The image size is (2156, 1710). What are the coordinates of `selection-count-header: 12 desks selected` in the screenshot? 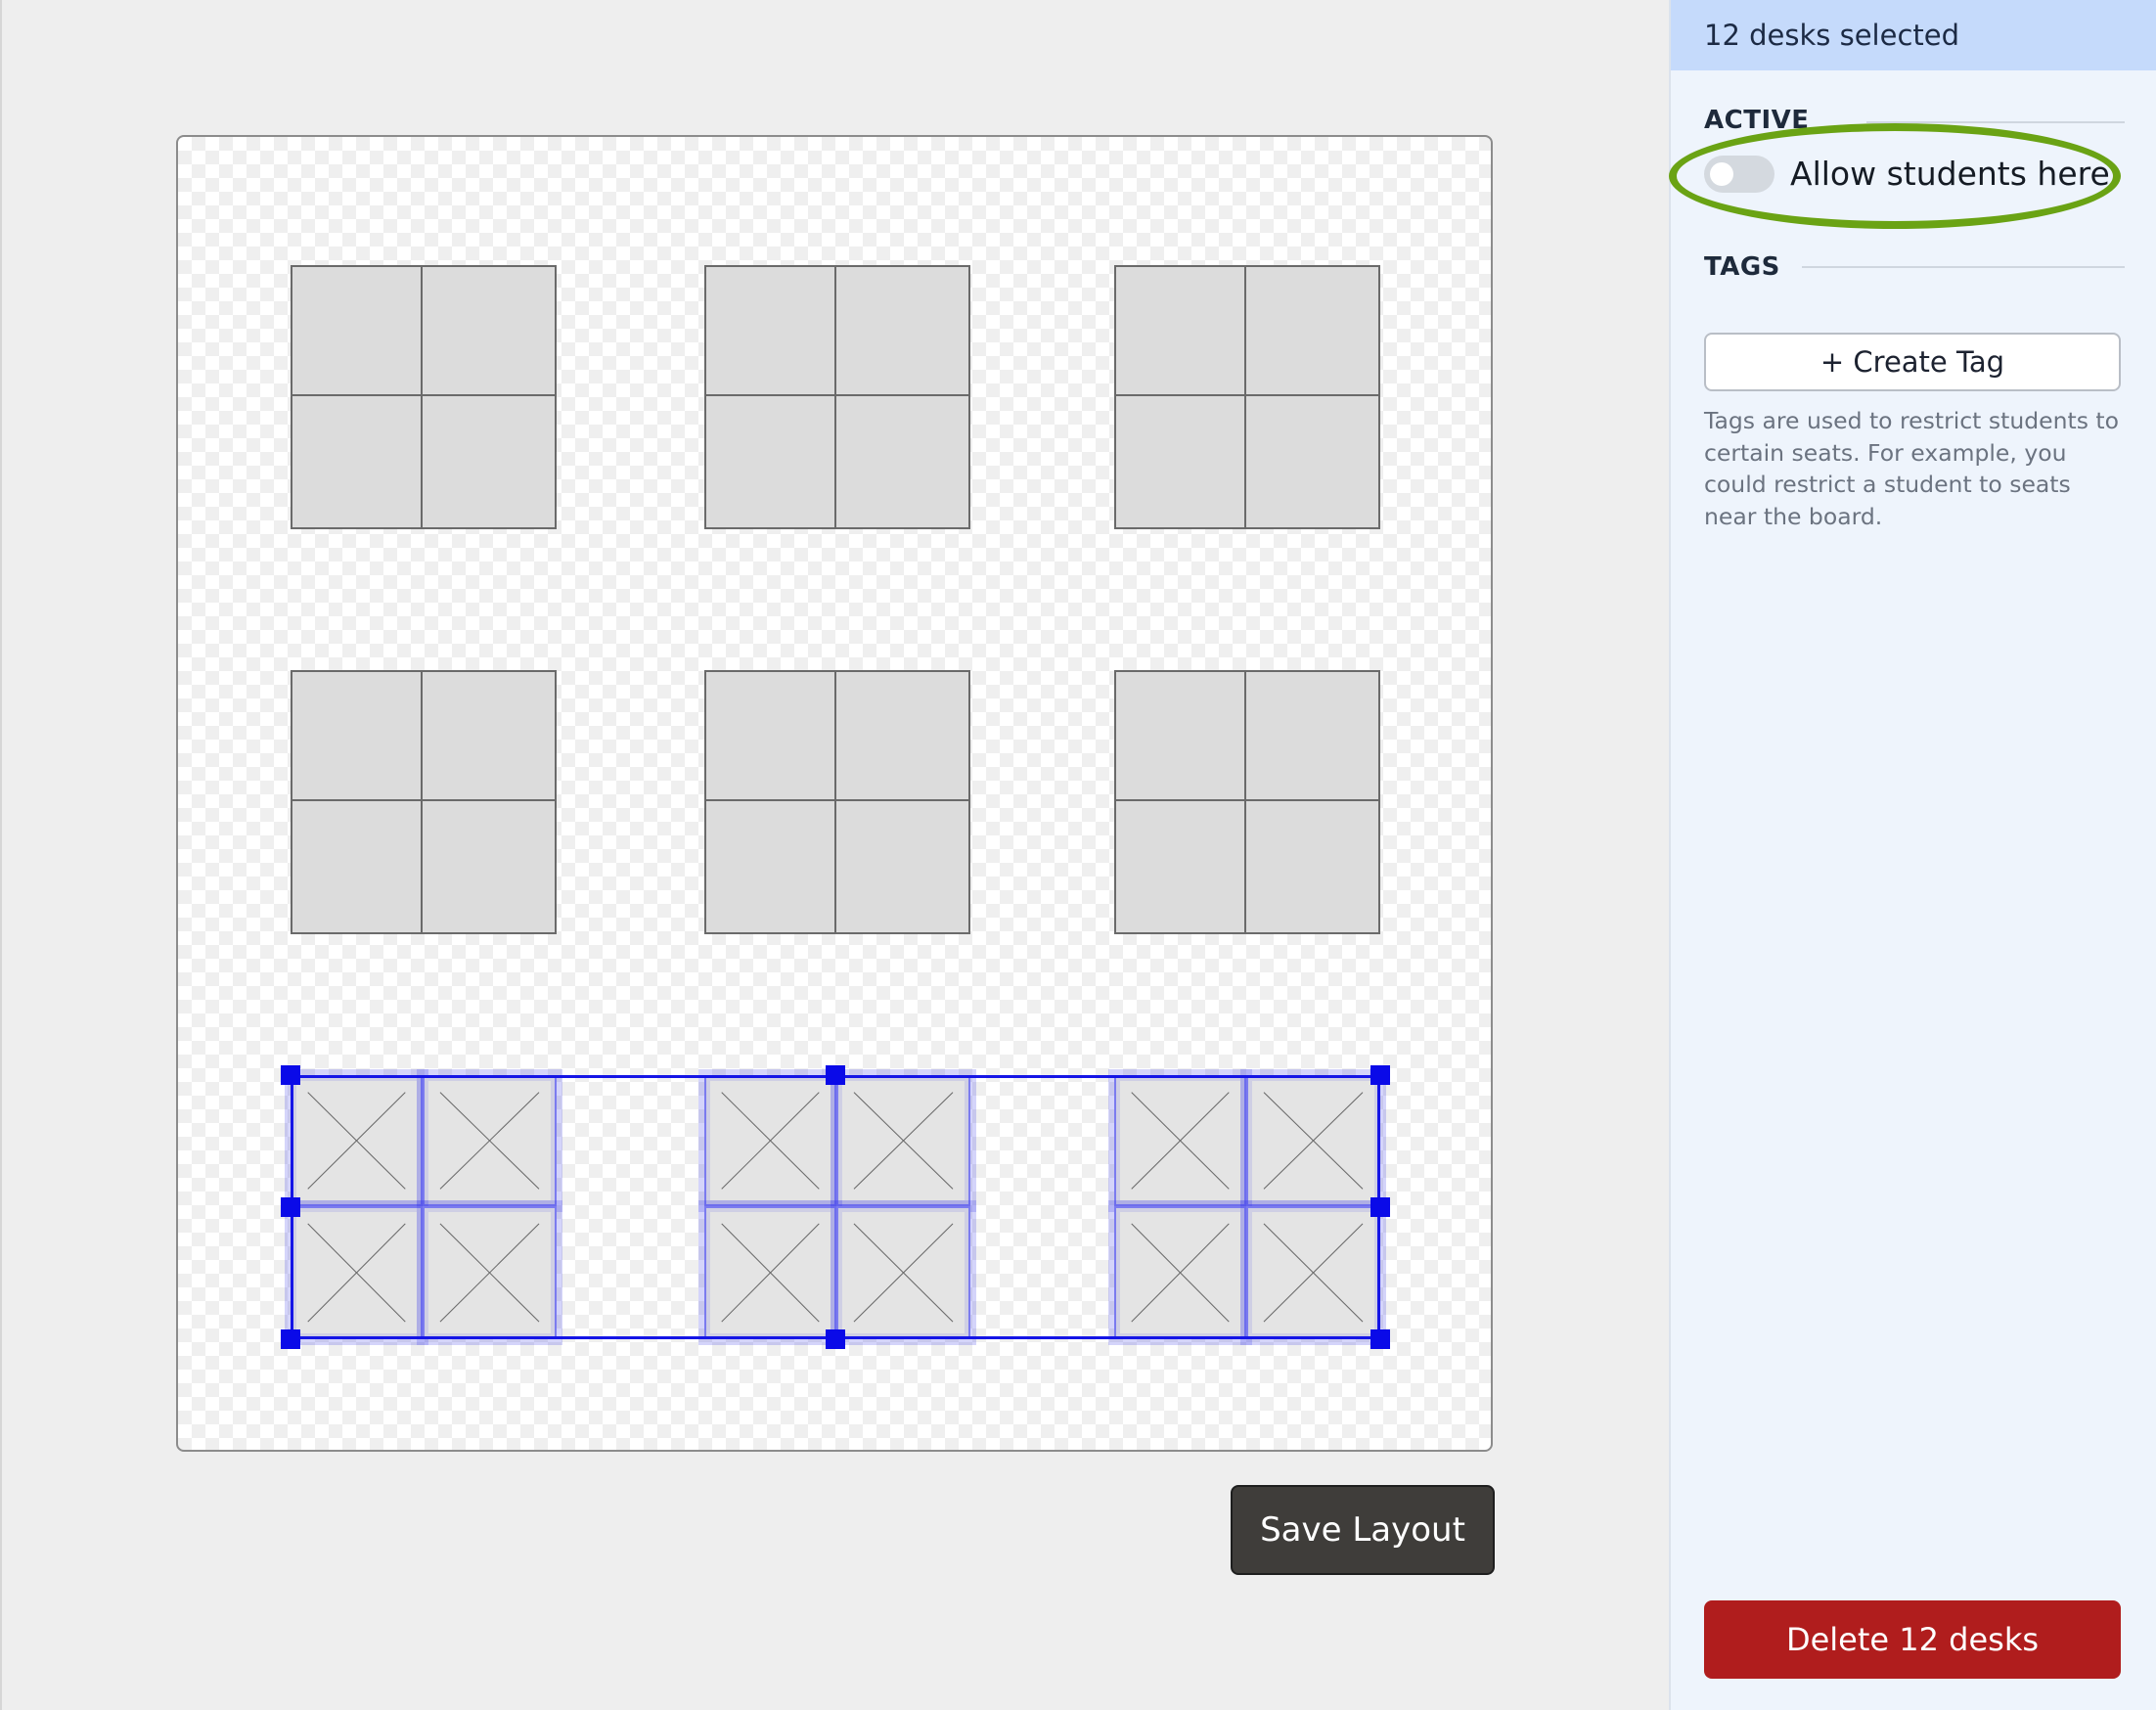 It's located at (1913, 35).